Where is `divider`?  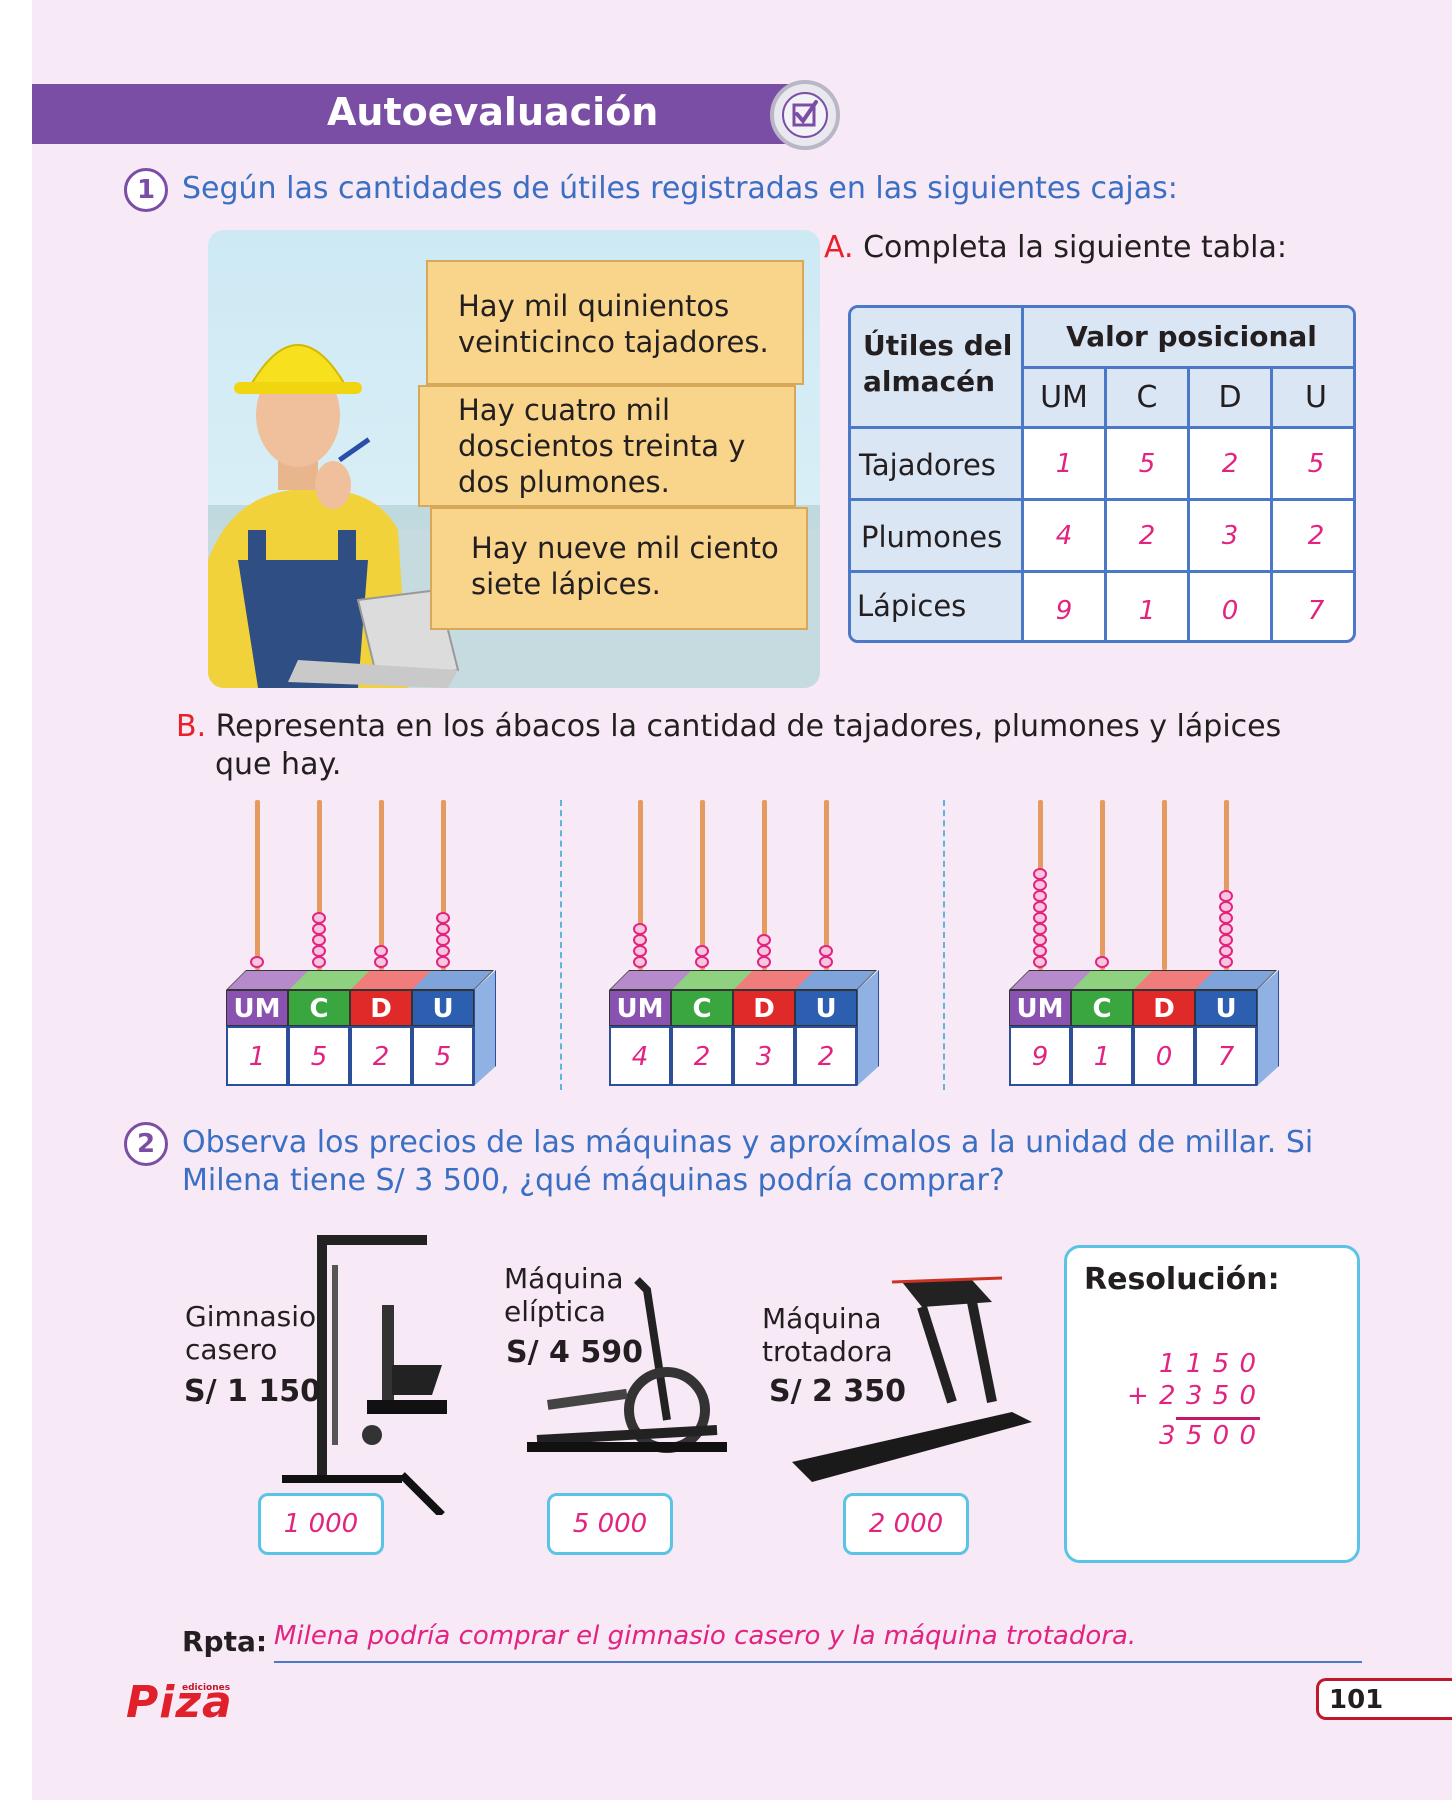 divider is located at coordinates (944, 945).